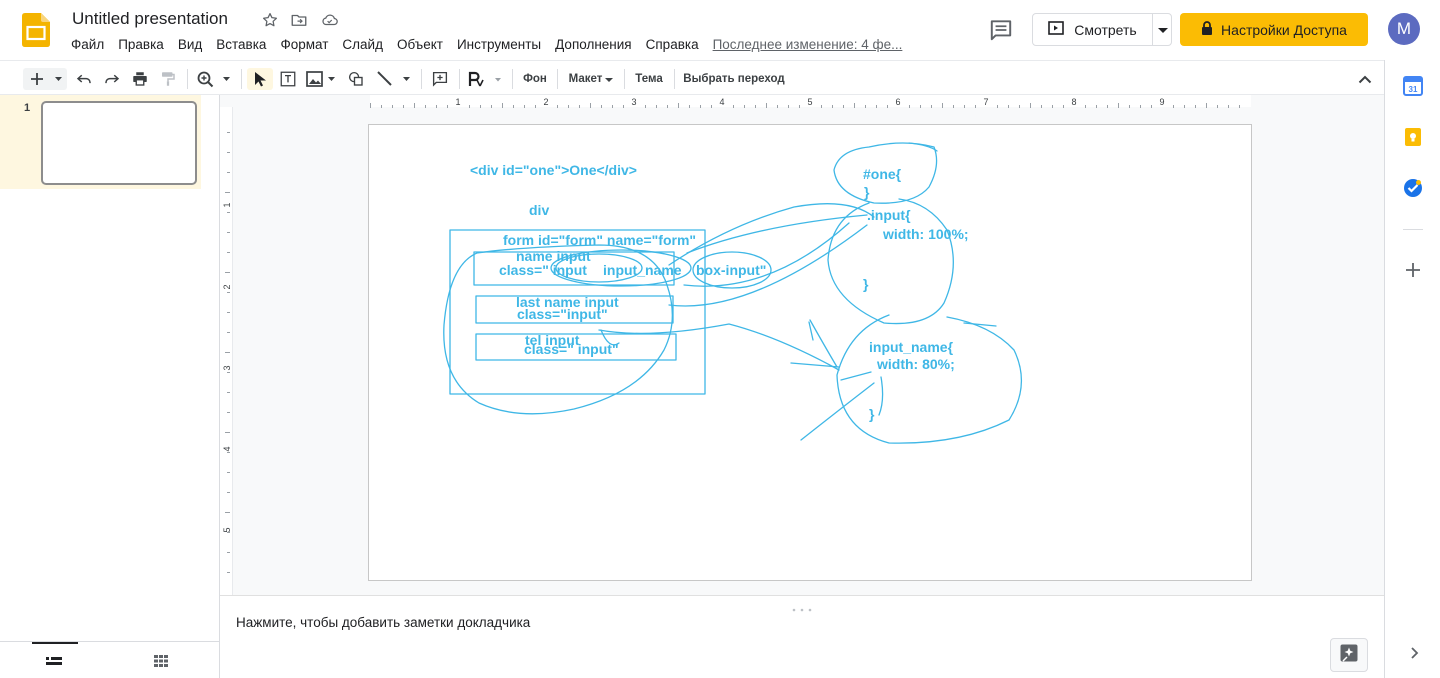 The height and width of the screenshot is (678, 1440). Describe the element at coordinates (1001, 30) in the screenshot. I see `comments-icon` at that location.